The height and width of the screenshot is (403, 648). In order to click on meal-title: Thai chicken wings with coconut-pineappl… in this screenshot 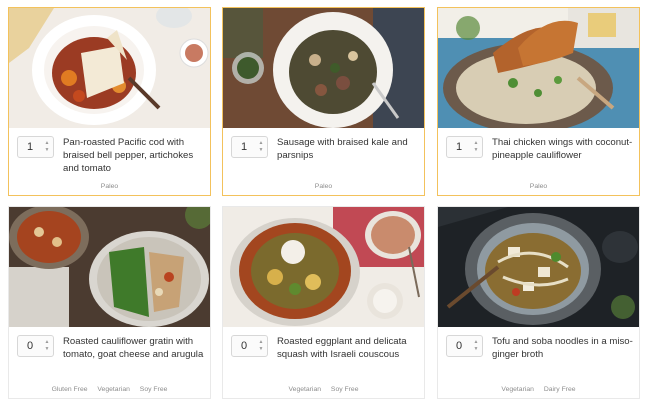, I will do `click(562, 149)`.